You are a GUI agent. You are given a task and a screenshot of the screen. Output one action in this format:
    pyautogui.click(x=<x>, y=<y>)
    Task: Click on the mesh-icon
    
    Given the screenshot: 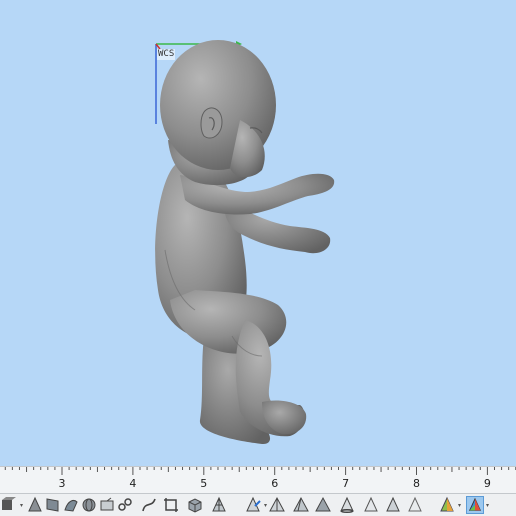 What is the action you would take?
    pyautogui.click(x=219, y=504)
    